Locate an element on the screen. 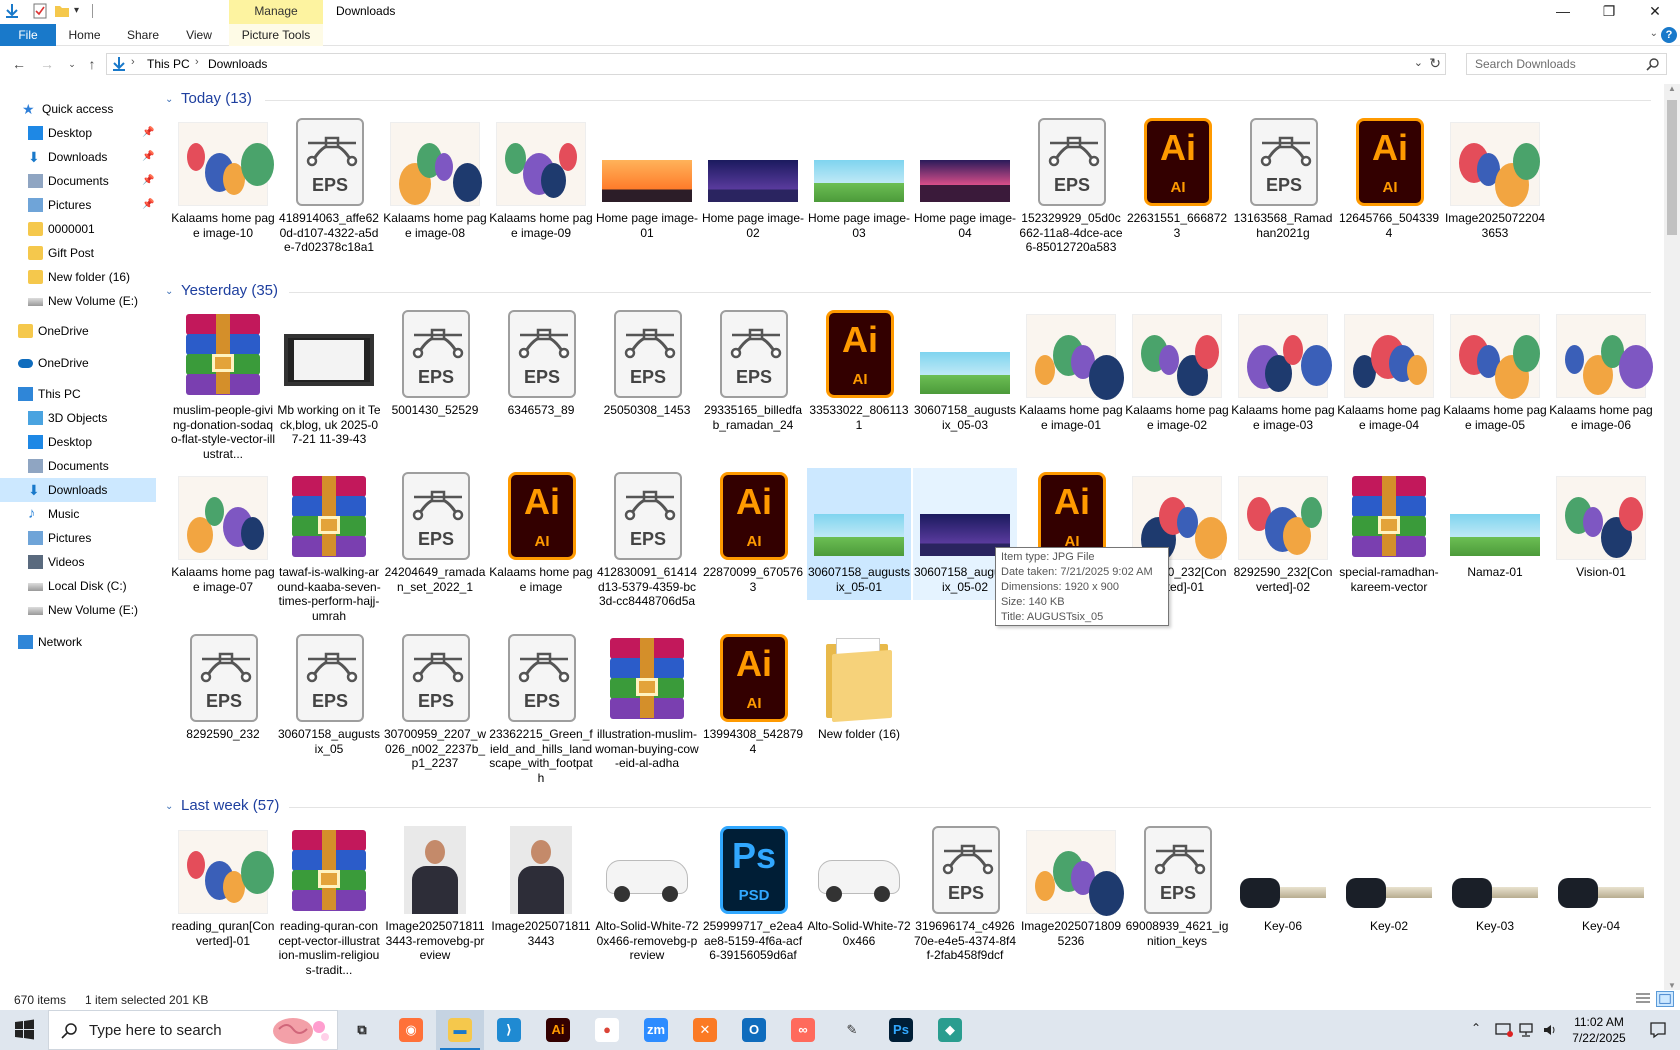 This screenshot has height=1050, width=1680. file-tile: EPS 30607158_augustsix_05 is located at coordinates (329, 696).